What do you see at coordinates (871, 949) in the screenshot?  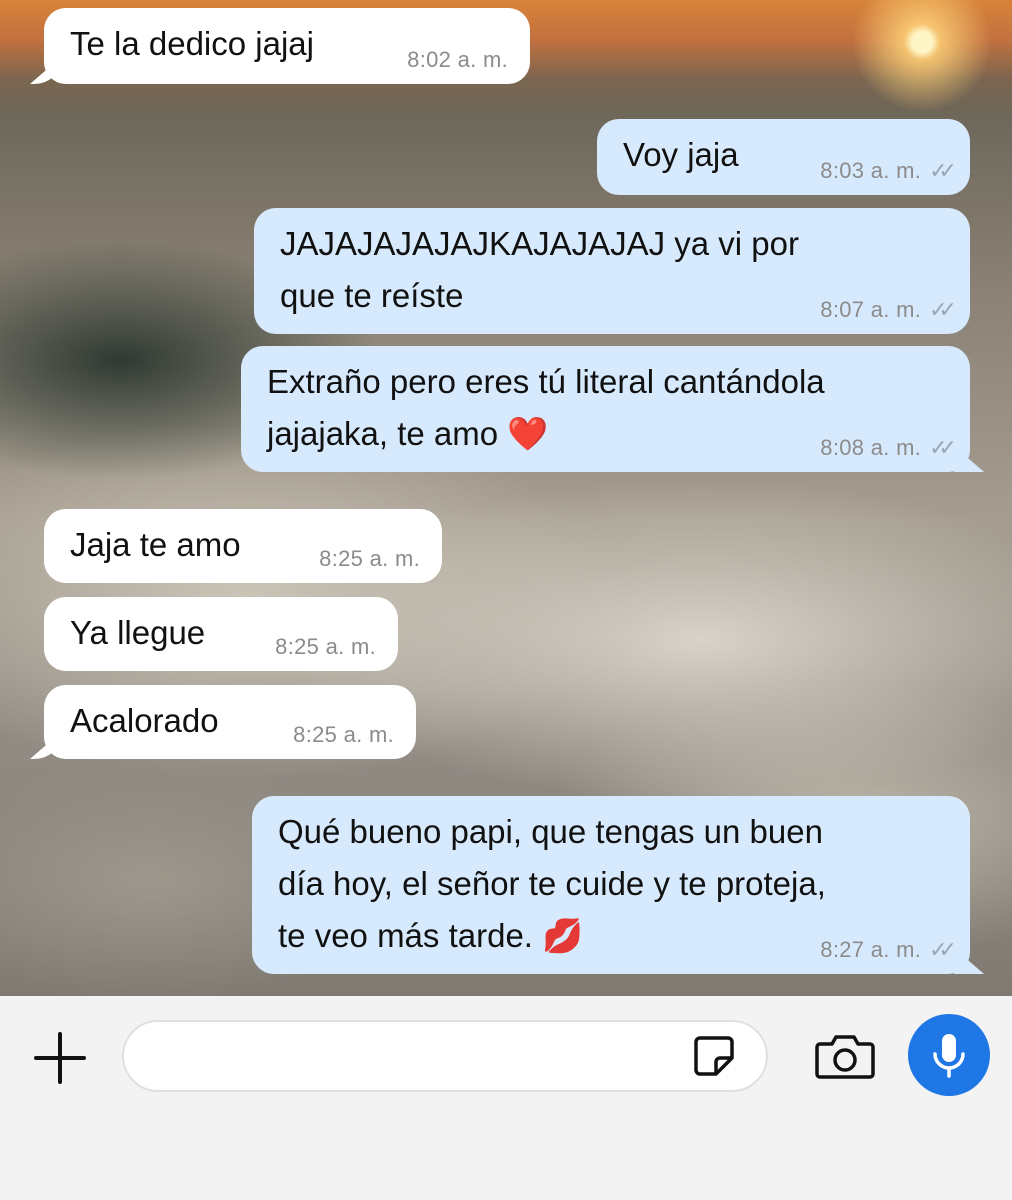 I see `message-time: 8:27 a. m.` at bounding box center [871, 949].